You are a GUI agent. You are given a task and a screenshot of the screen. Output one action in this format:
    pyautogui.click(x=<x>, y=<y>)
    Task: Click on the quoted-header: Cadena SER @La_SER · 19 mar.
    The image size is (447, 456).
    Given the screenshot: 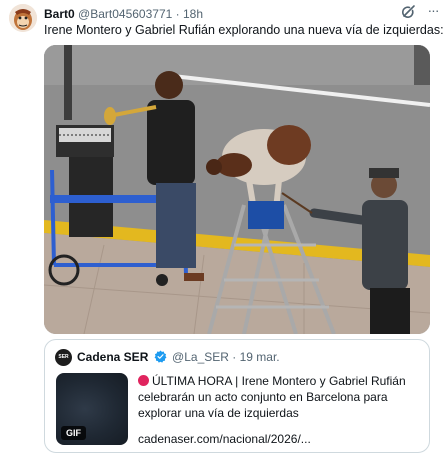 What is the action you would take?
    pyautogui.click(x=178, y=357)
    